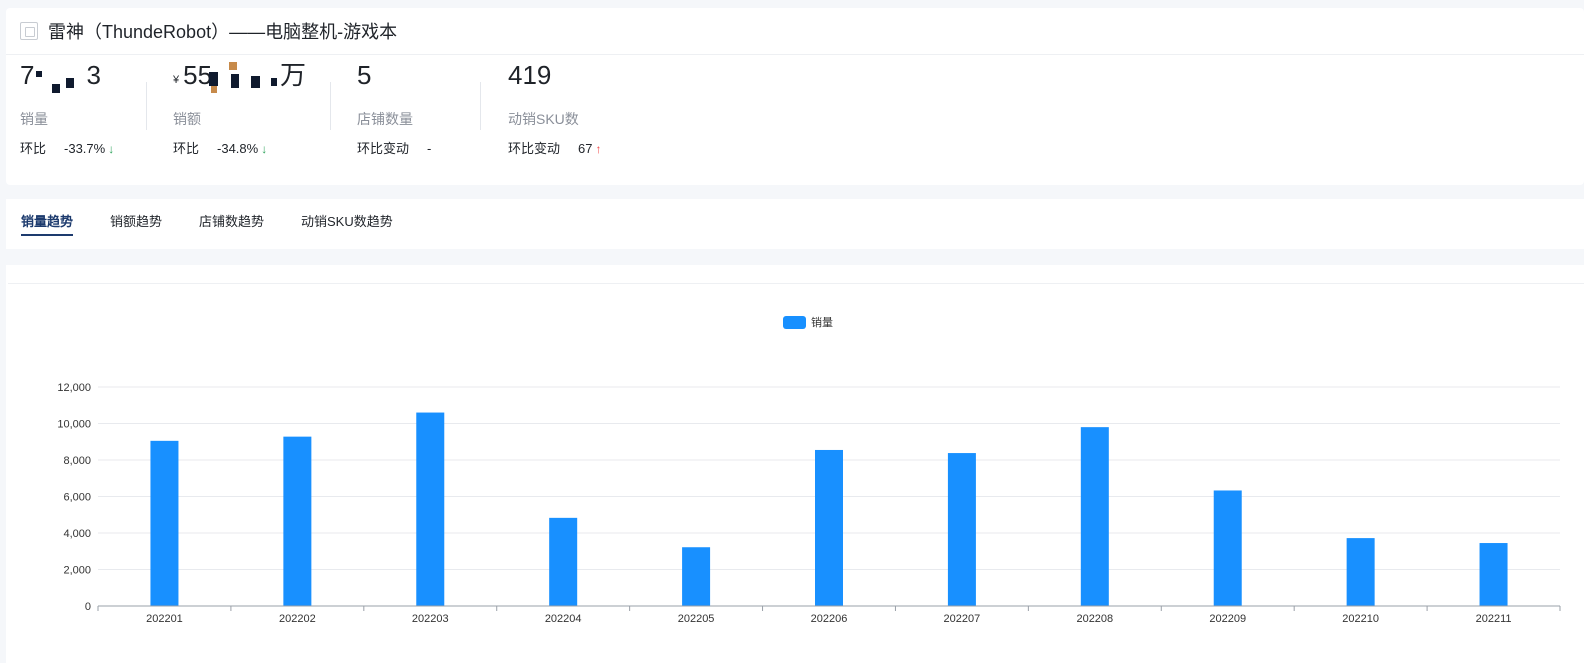  Describe the element at coordinates (1494, 619) in the screenshot. I see `x-tick-label: 202211` at that location.